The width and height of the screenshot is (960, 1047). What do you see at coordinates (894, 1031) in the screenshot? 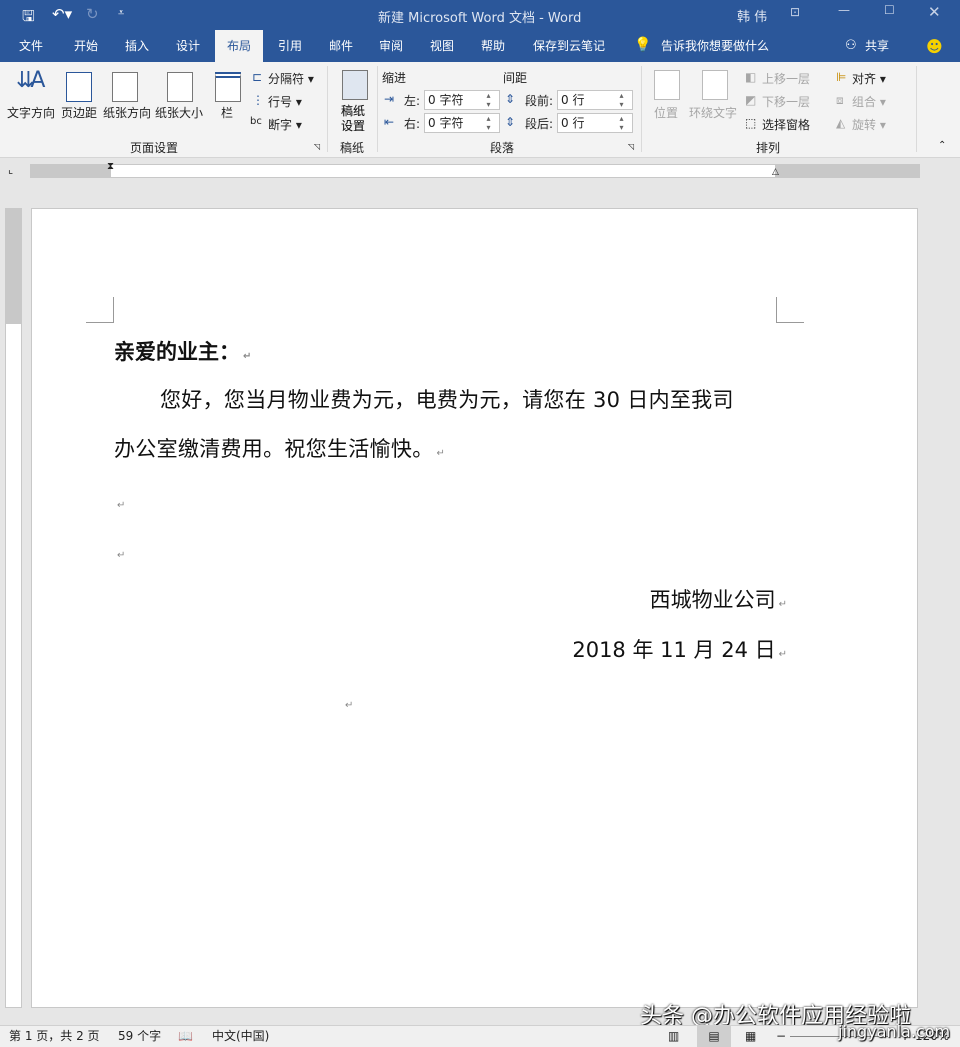
I see `watermark-url: jingyanla.com` at bounding box center [894, 1031].